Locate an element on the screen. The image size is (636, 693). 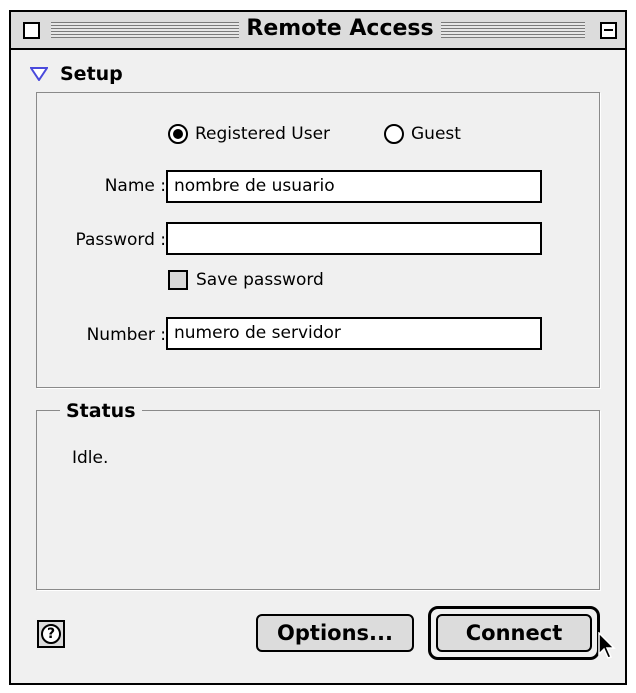
save-password-option: Save password is located at coordinates (246, 280).